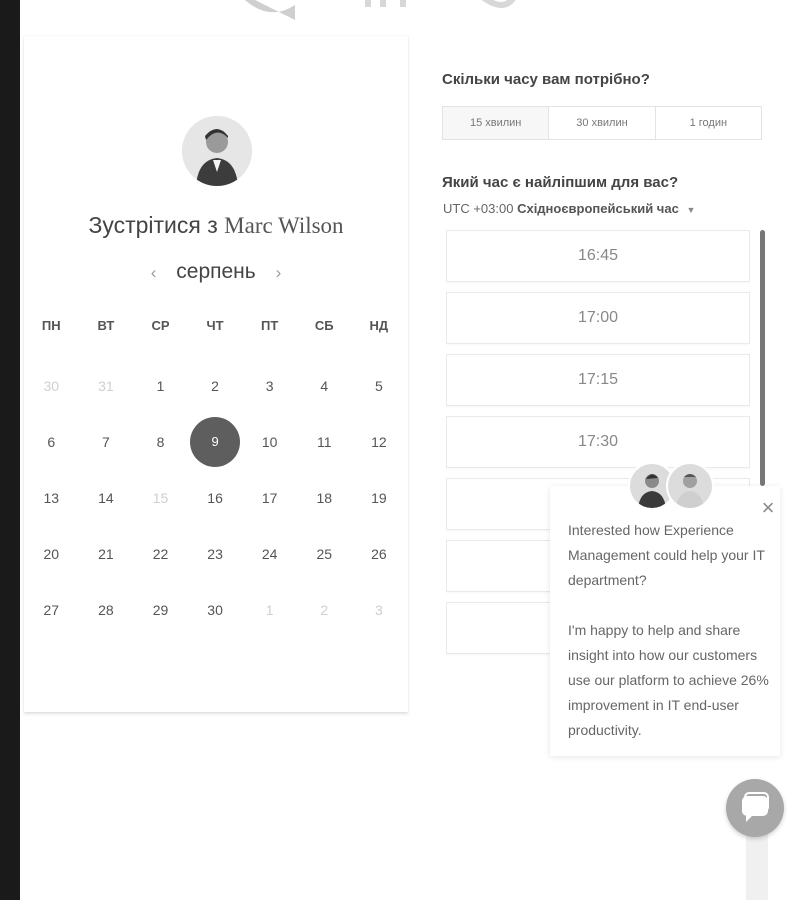 The image size is (800, 900). What do you see at coordinates (379, 325) in the screenshot?
I see `weekday-label: НД` at bounding box center [379, 325].